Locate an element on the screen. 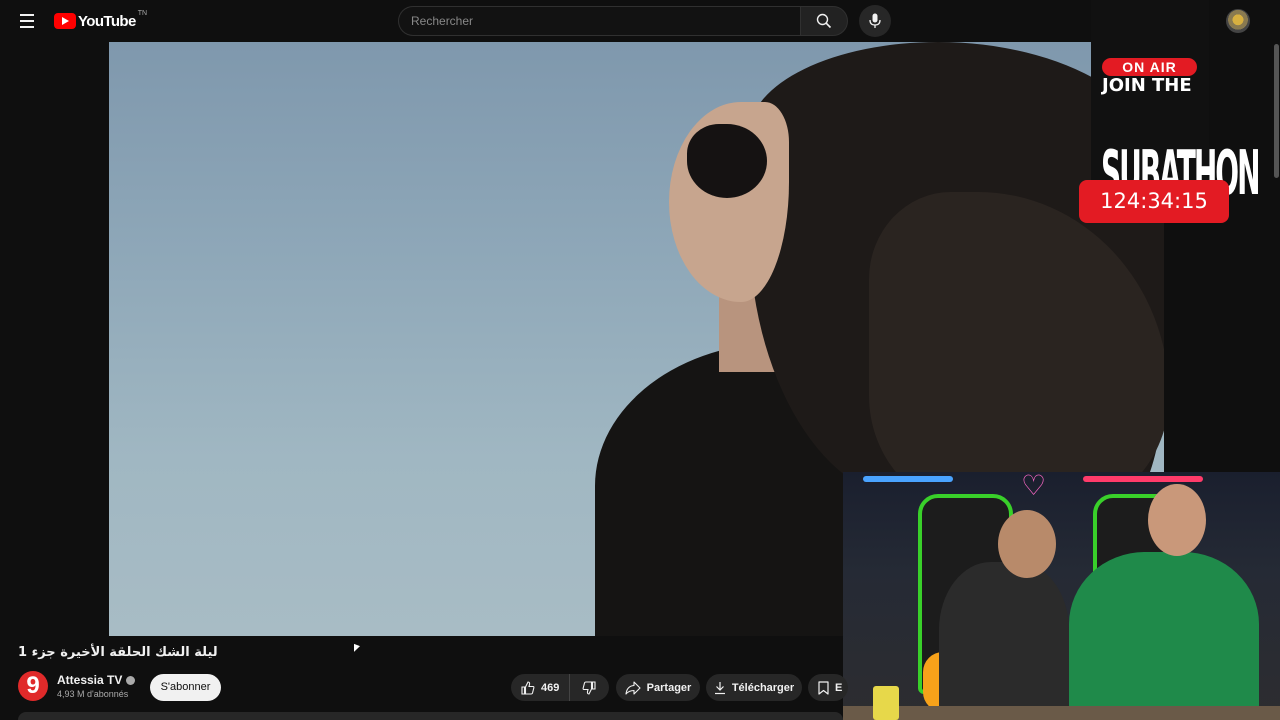  download-label: Télécharger is located at coordinates (763, 687).